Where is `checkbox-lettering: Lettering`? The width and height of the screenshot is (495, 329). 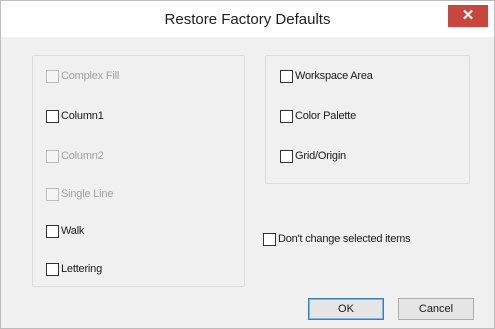
checkbox-lettering: Lettering is located at coordinates (74, 269).